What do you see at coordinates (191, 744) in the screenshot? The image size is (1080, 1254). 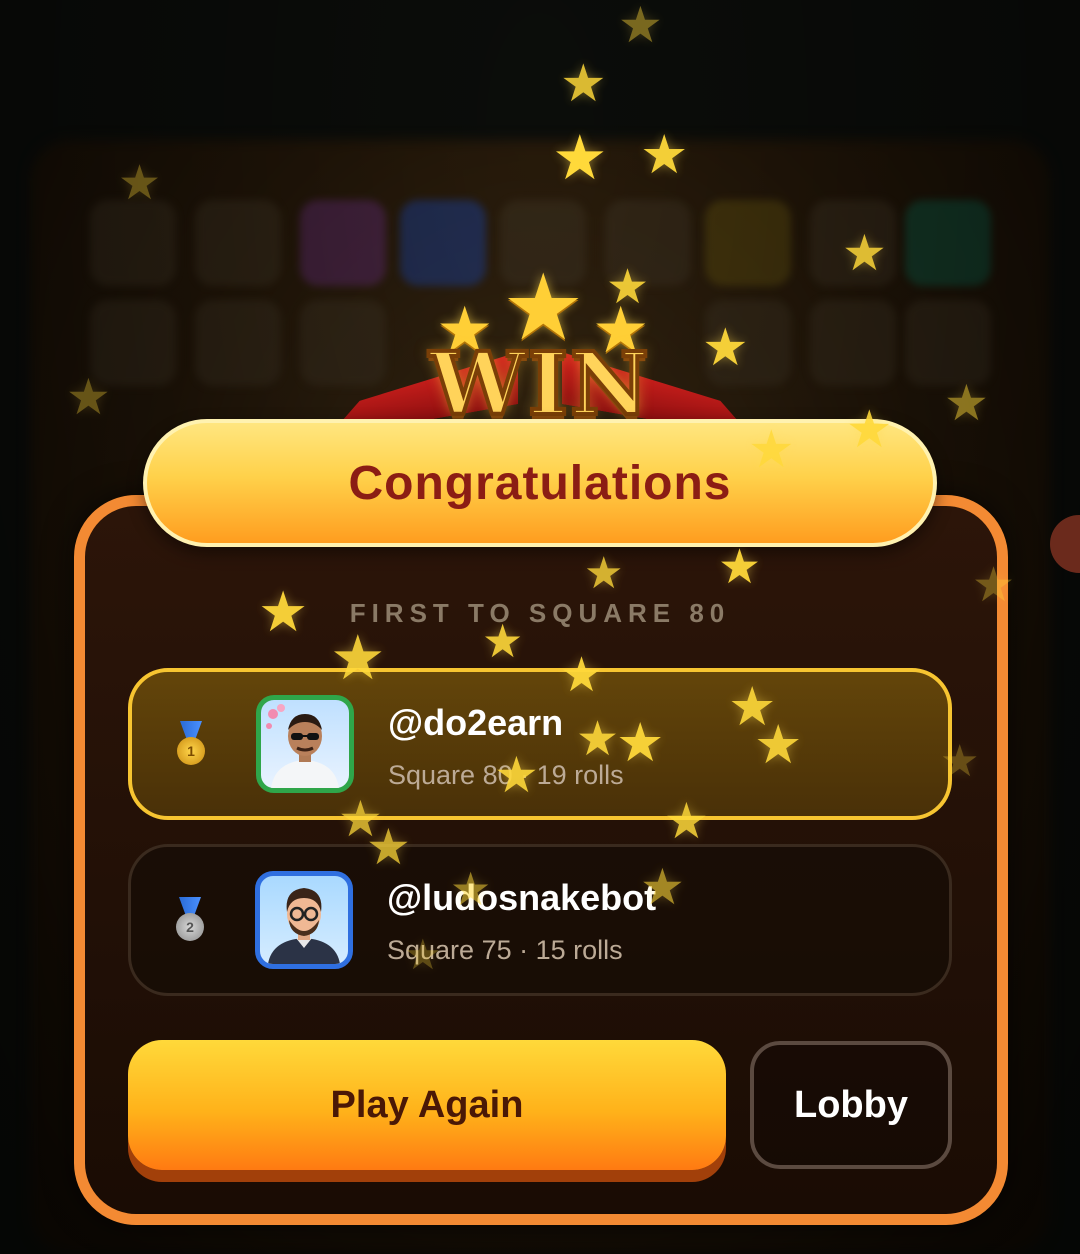 I see `gold-medal-icon: 1` at bounding box center [191, 744].